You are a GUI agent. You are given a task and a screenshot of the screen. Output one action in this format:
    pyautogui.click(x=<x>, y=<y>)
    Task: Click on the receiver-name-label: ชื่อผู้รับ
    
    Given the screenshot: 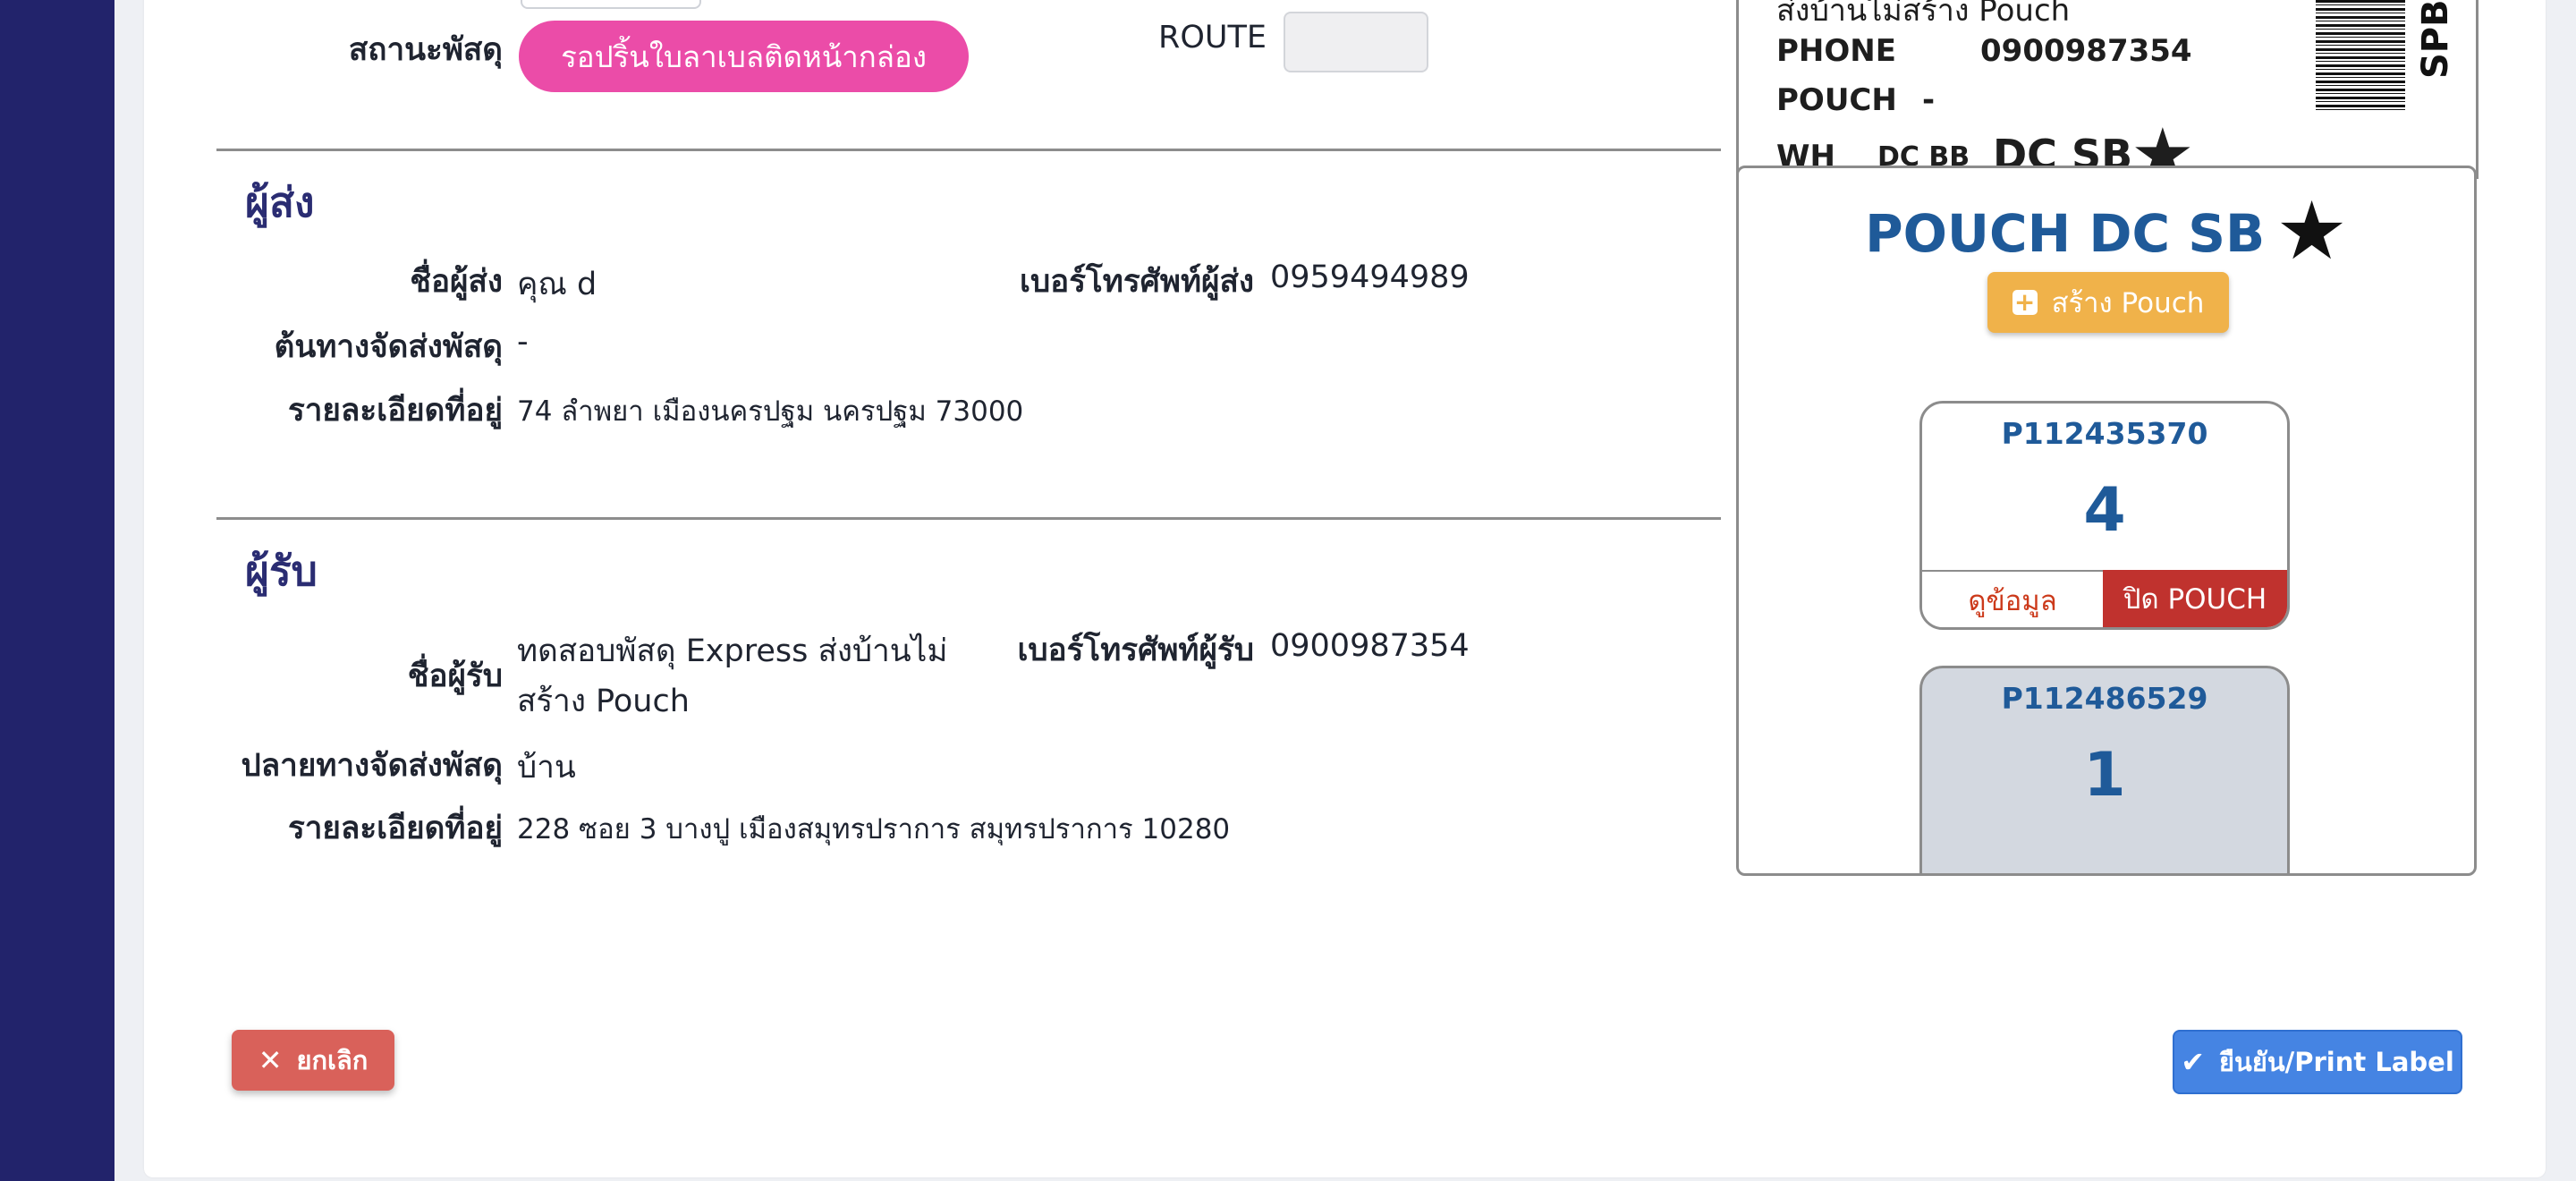 What is the action you would take?
    pyautogui.click(x=455, y=676)
    